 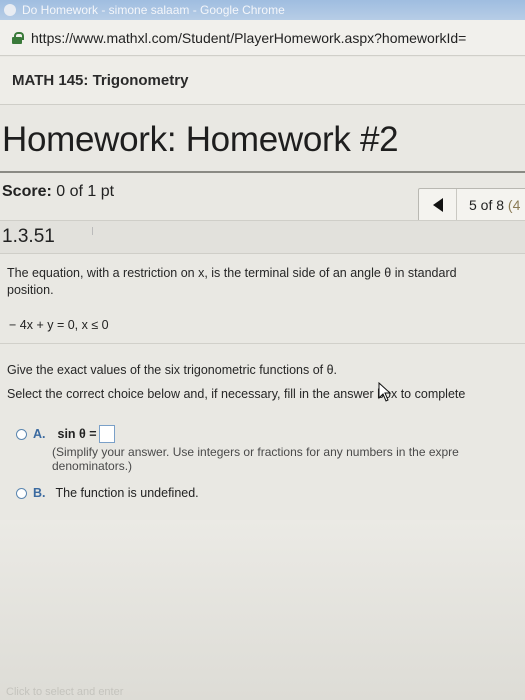 What do you see at coordinates (262, 343) in the screenshot?
I see `question-divider` at bounding box center [262, 343].